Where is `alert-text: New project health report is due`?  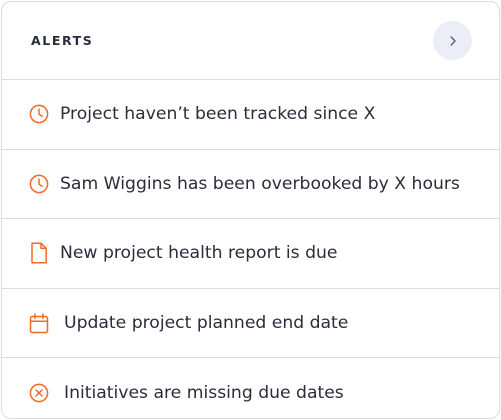
alert-text: New project health report is due is located at coordinates (199, 253).